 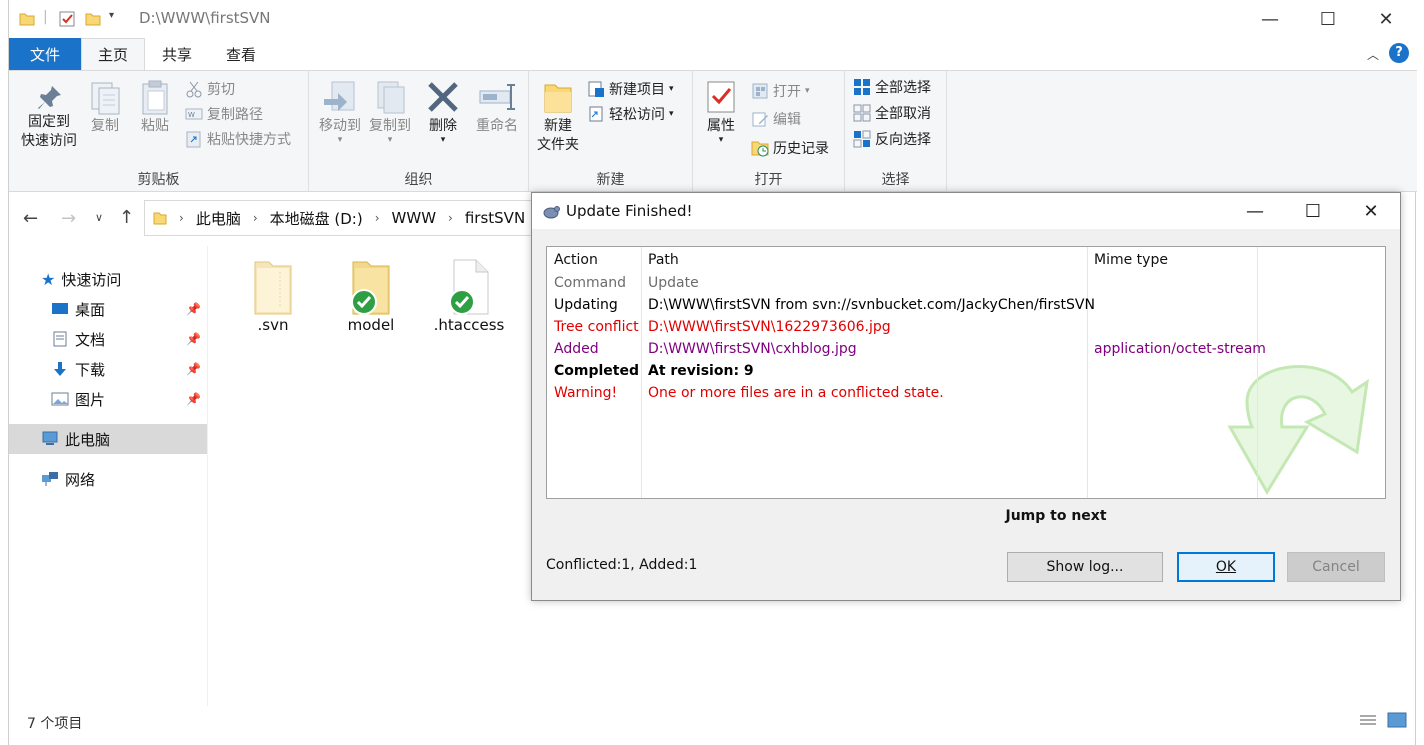 What do you see at coordinates (1313, 211) in the screenshot?
I see `dialog-maximize-button: ☐` at bounding box center [1313, 211].